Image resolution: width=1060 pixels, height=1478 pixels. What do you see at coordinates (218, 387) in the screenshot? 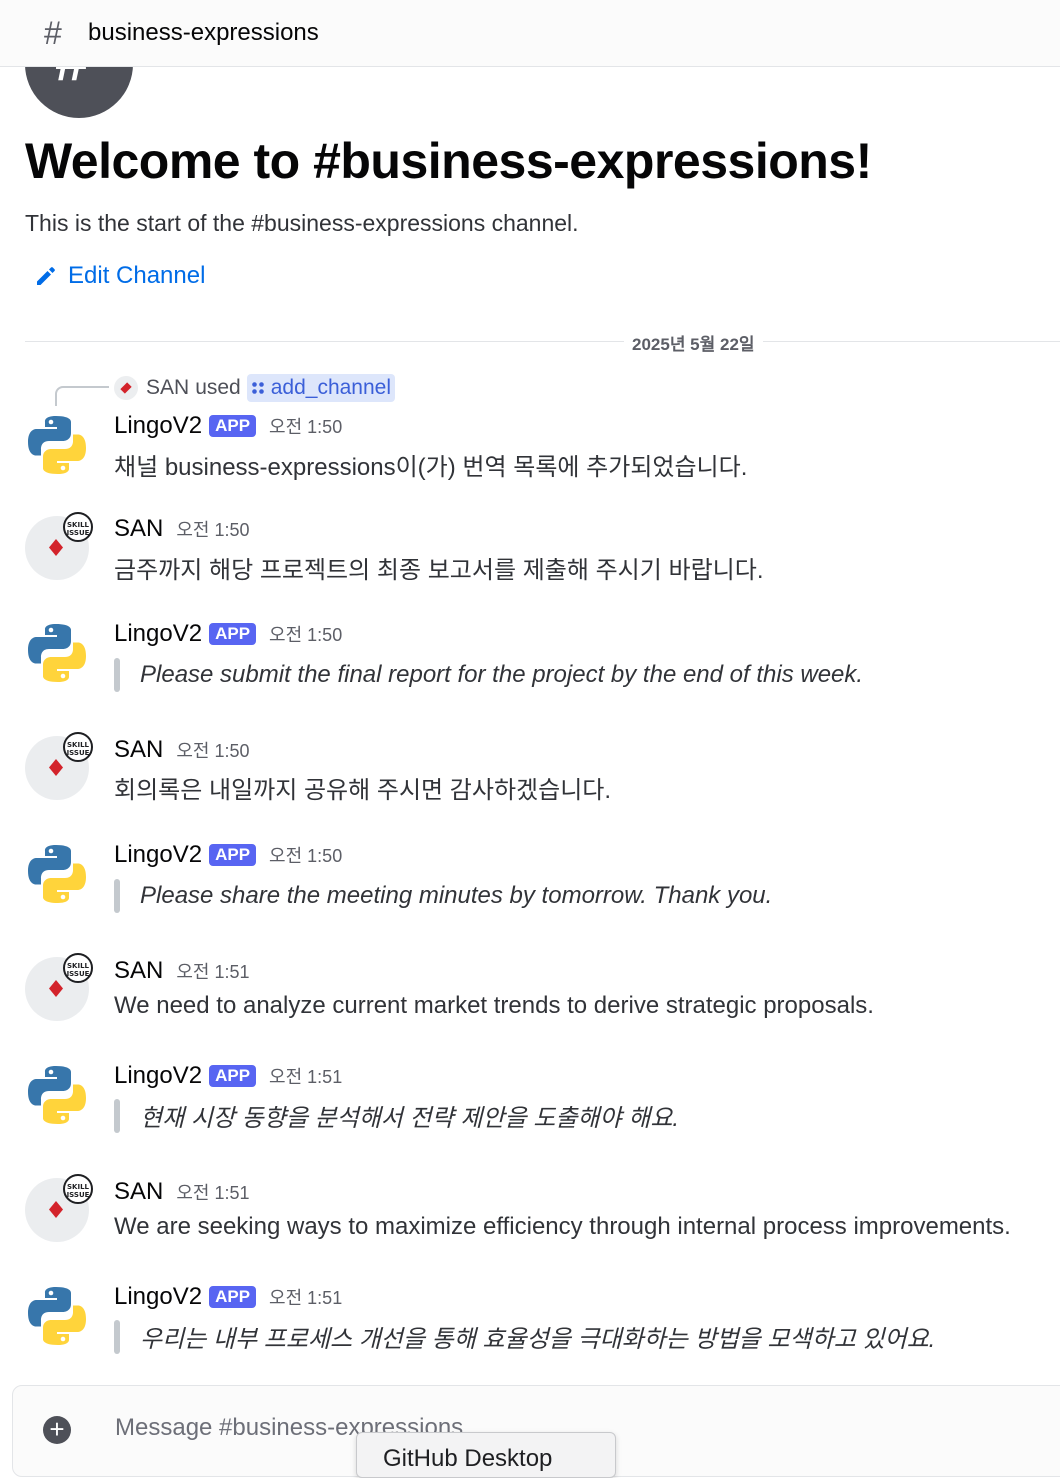
I see `command-verb: used` at bounding box center [218, 387].